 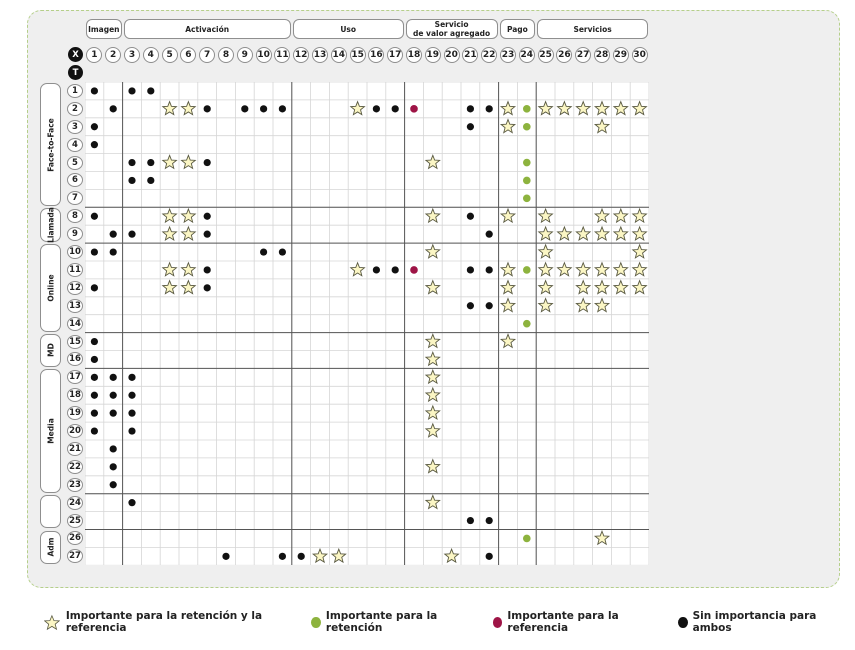 What do you see at coordinates (75, 431) in the screenshot?
I see `row-number: 20` at bounding box center [75, 431].